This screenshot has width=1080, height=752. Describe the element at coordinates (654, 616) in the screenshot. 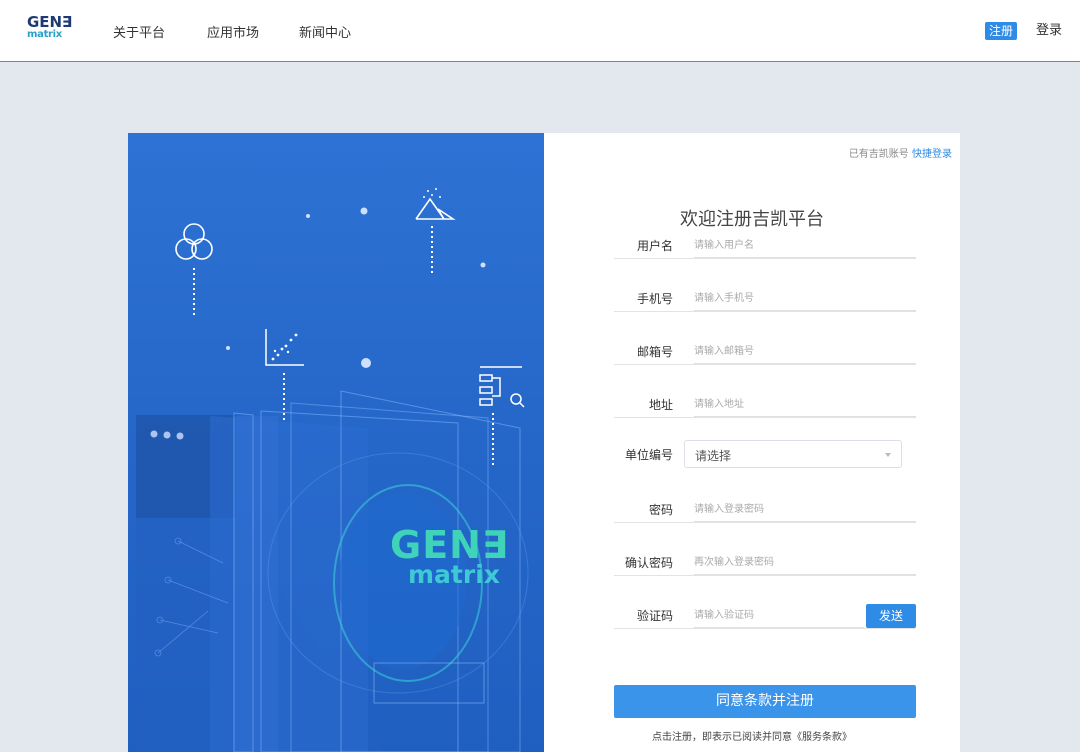

I see `captcha-label: 验证码` at that location.